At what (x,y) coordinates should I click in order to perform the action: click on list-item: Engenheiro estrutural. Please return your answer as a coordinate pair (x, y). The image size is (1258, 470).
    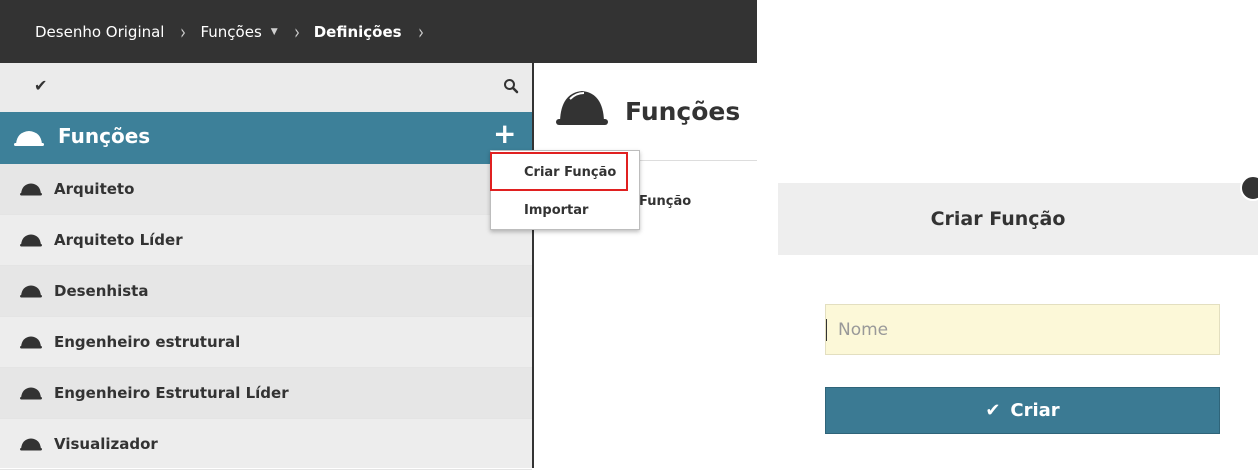
    Looking at the image, I should click on (266, 342).